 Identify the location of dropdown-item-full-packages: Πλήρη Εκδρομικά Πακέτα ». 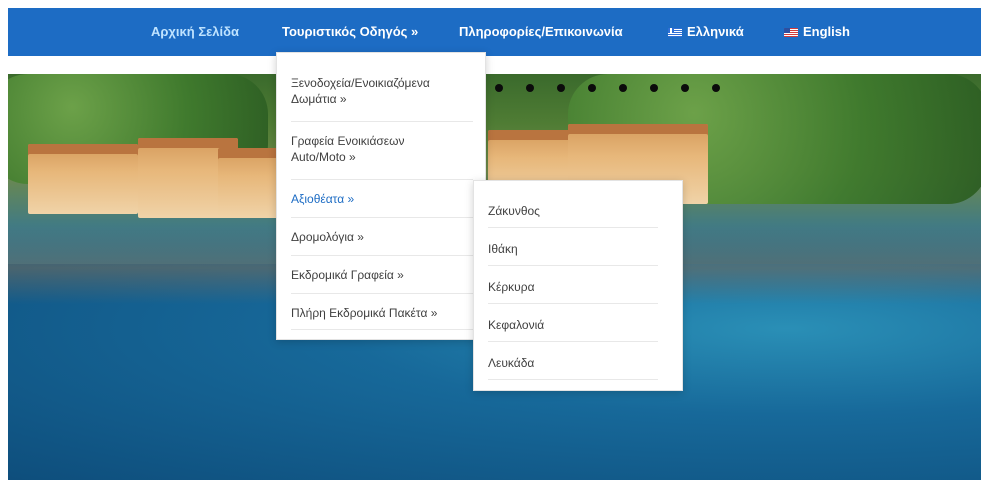
(382, 313).